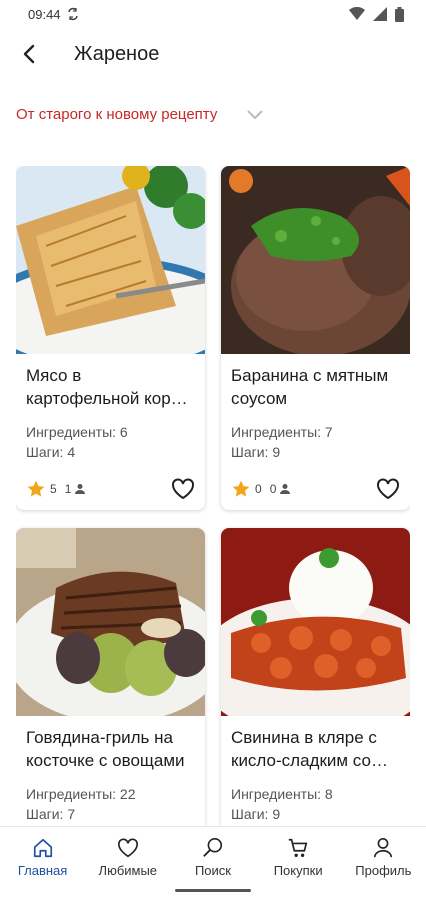 The width and height of the screenshot is (426, 900). I want to click on arrow-back-icon, so click(29, 54).